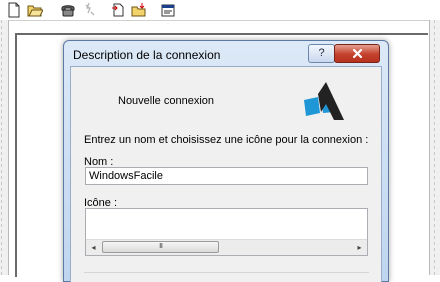 This screenshot has height=282, width=440. Describe the element at coordinates (119, 10) in the screenshot. I see `send-icon` at that location.